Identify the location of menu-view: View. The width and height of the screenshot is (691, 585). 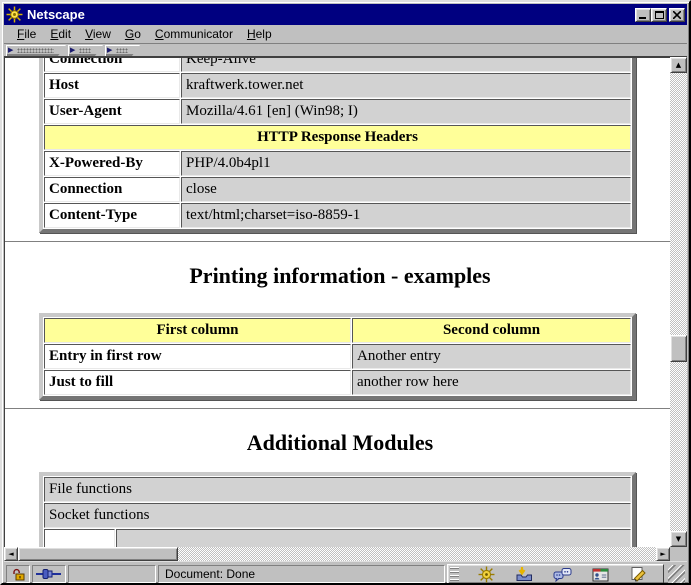
(98, 34).